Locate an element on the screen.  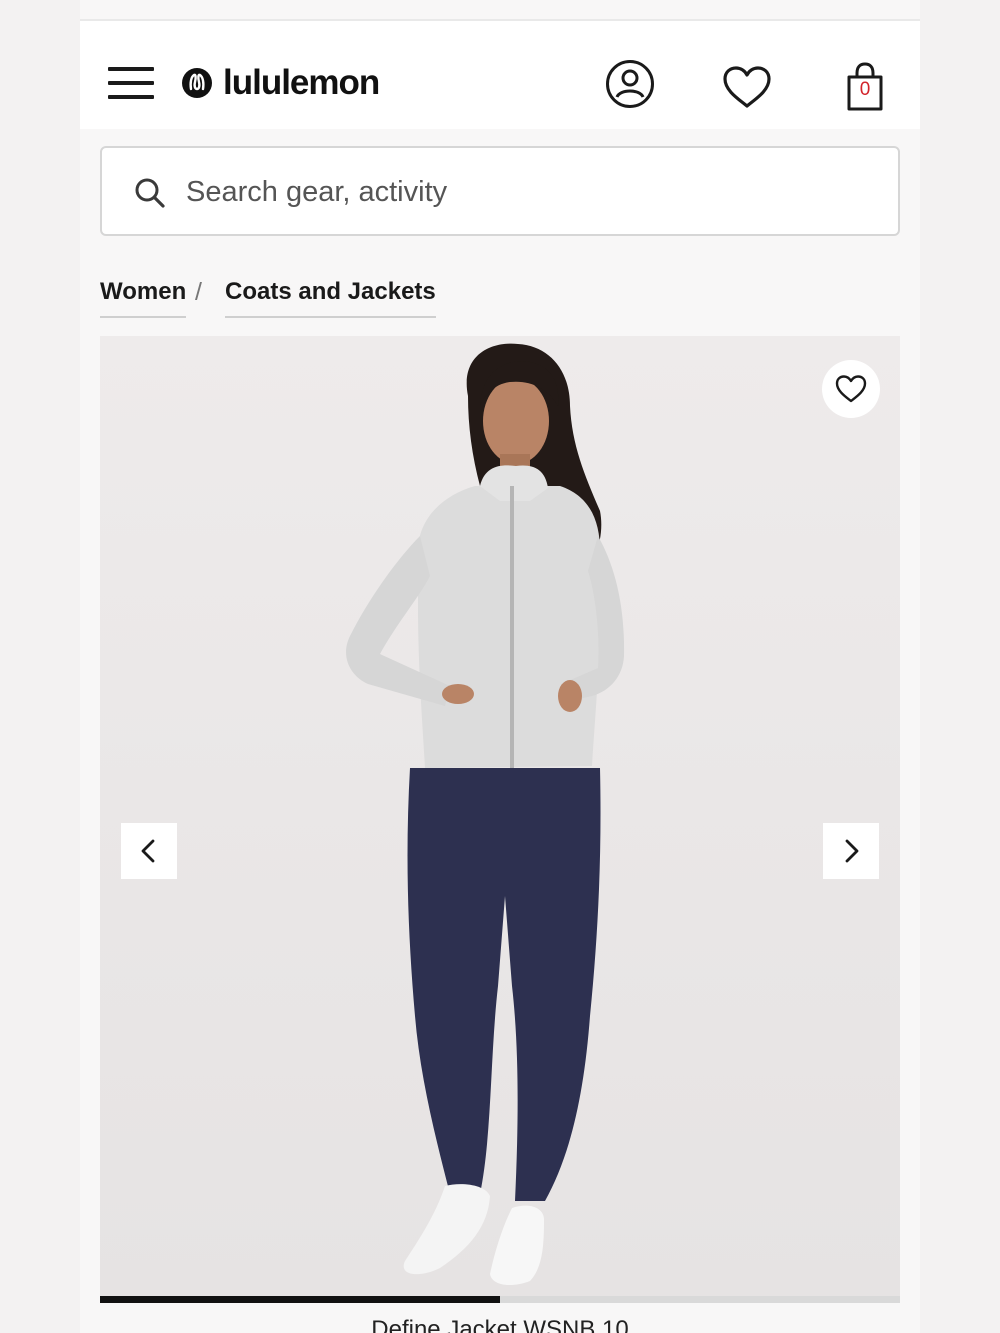
bag-count-badge: 0 is located at coordinates (865, 89).